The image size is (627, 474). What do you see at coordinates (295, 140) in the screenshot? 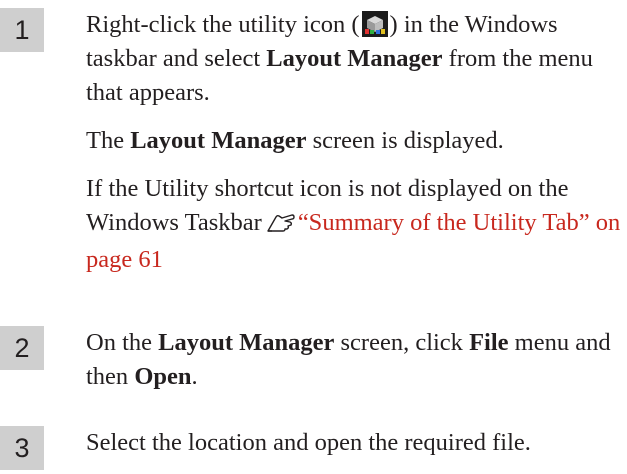
I see `step-1-result: The Layout Manager screen is displayed.` at bounding box center [295, 140].